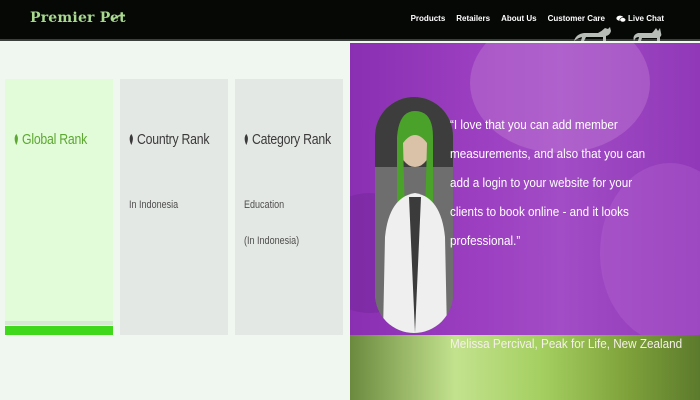 The height and width of the screenshot is (400, 700). I want to click on country-rank-card: Country Rank In Indonesia, so click(174, 207).